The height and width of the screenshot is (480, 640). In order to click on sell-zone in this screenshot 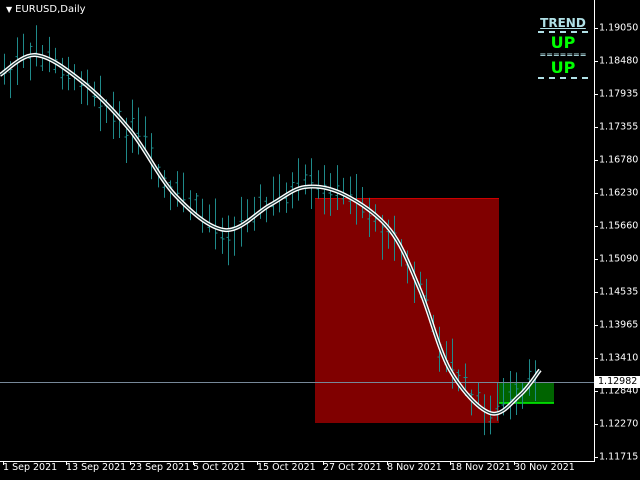, I will do `click(407, 310)`.